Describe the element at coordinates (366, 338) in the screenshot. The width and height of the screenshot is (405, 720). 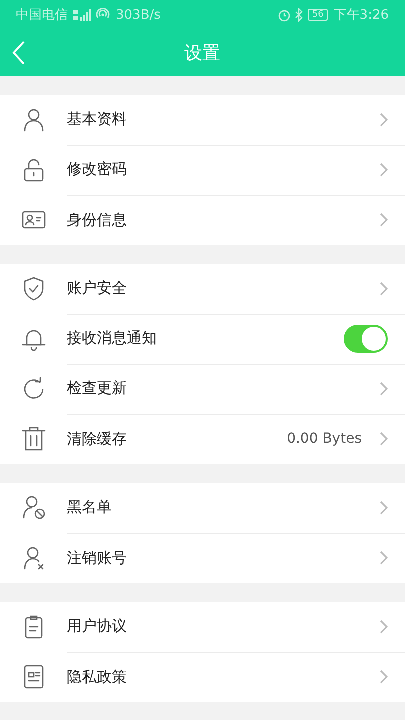
I see `toggle-switch` at that location.